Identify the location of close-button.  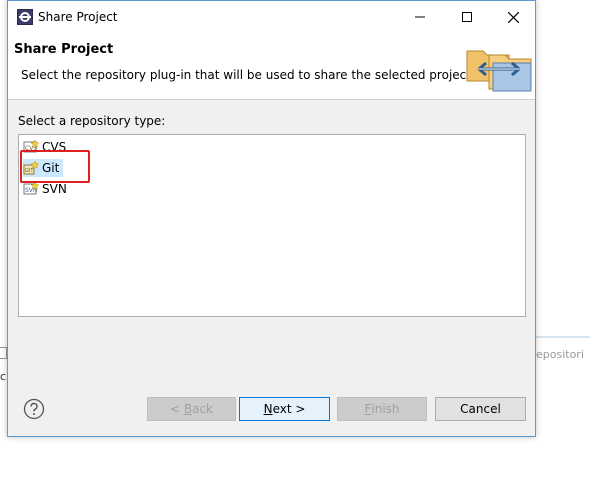
(513, 17).